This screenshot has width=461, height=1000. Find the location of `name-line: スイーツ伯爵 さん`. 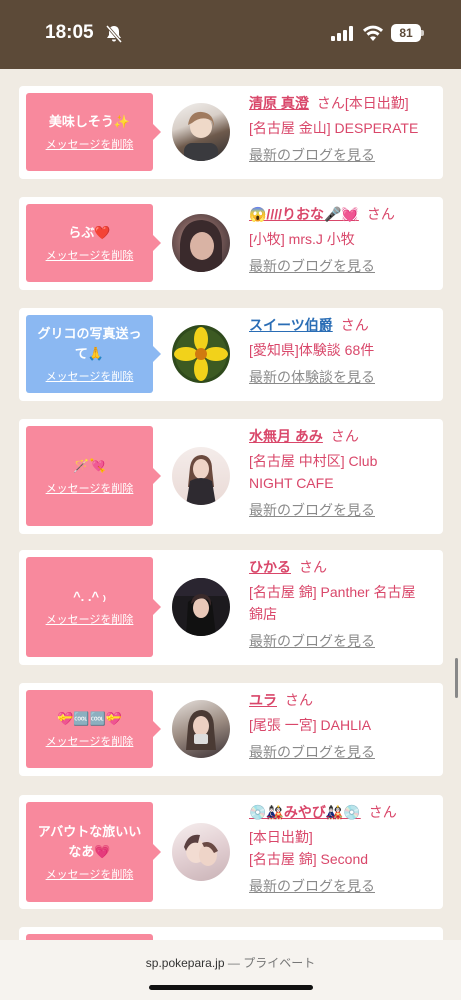

name-line: スイーツ伯爵 さん is located at coordinates (342, 325).